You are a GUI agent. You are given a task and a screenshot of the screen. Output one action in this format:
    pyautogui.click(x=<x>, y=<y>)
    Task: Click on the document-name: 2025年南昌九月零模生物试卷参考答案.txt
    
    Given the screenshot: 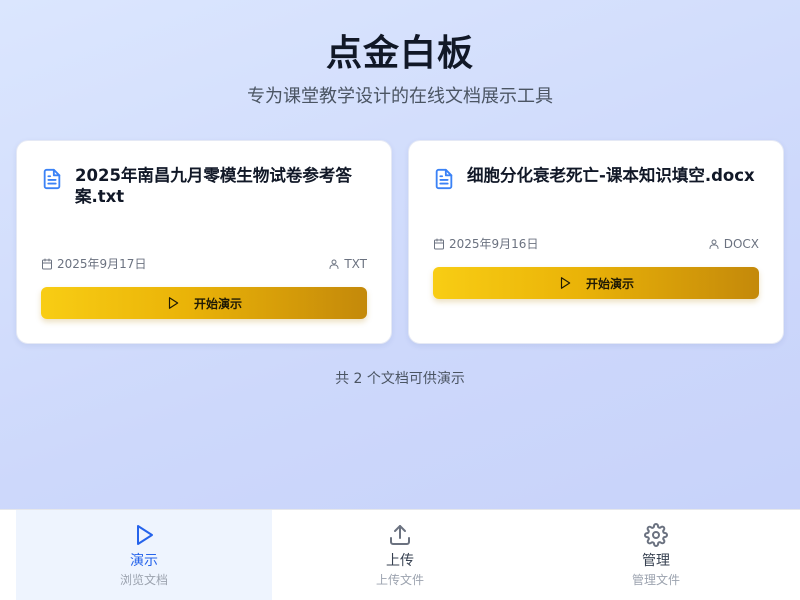 What is the action you would take?
    pyautogui.click(x=213, y=186)
    